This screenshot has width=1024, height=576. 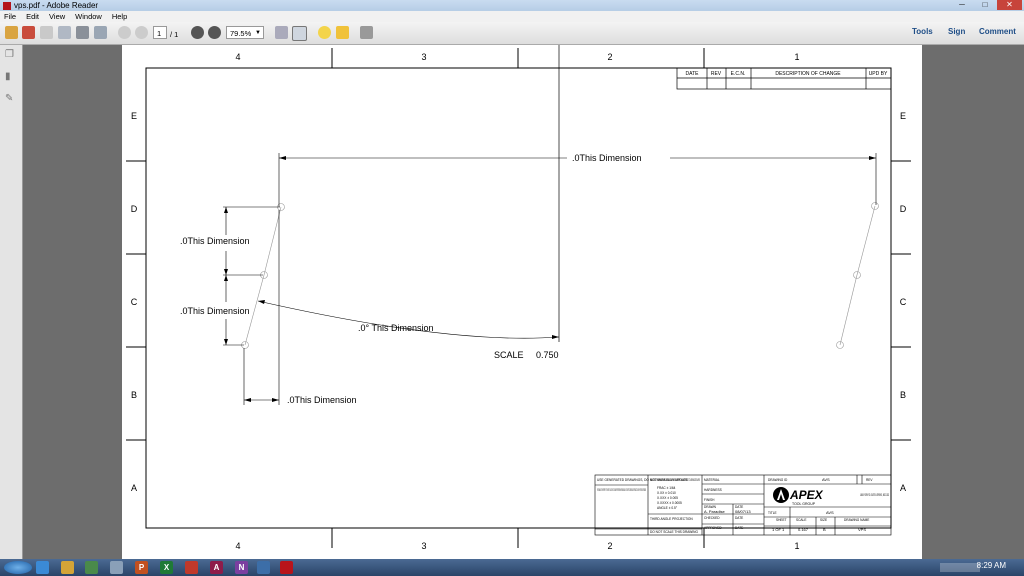 I want to click on rev-header-description: DESCRIPTION OF CHANGE, so click(x=808, y=74).